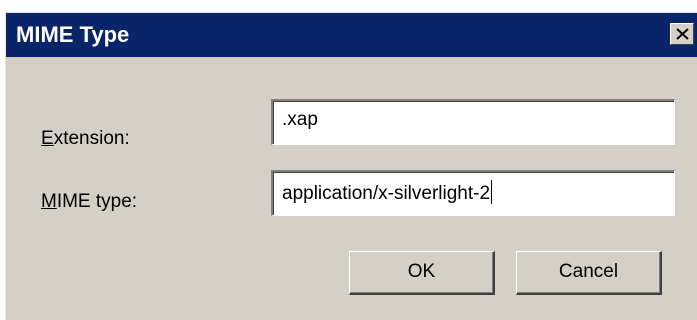 This screenshot has width=697, height=320. I want to click on mime-type-label-text: IME type:, so click(97, 201).